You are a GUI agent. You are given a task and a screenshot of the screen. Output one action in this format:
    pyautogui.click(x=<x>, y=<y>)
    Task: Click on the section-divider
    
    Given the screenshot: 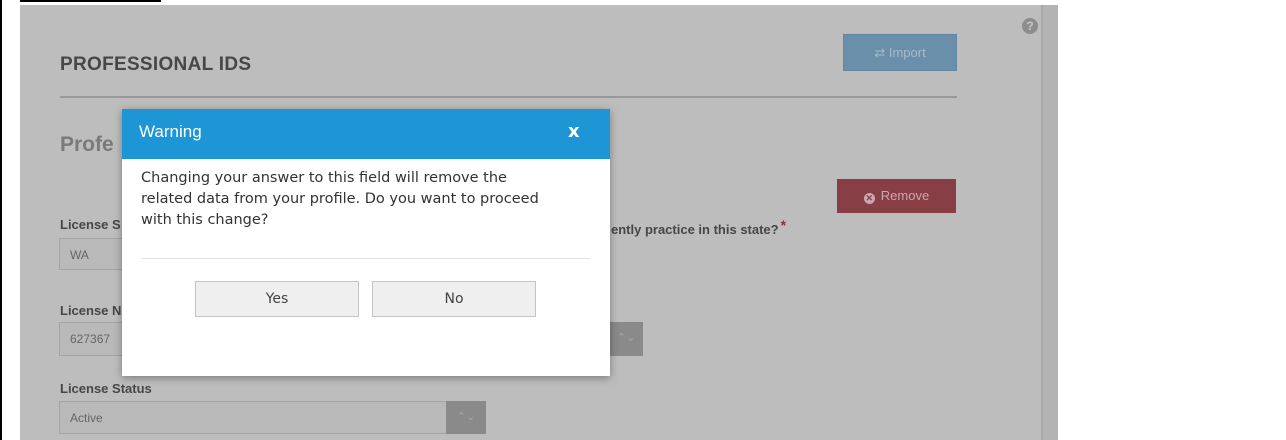 What is the action you would take?
    pyautogui.click(x=508, y=97)
    